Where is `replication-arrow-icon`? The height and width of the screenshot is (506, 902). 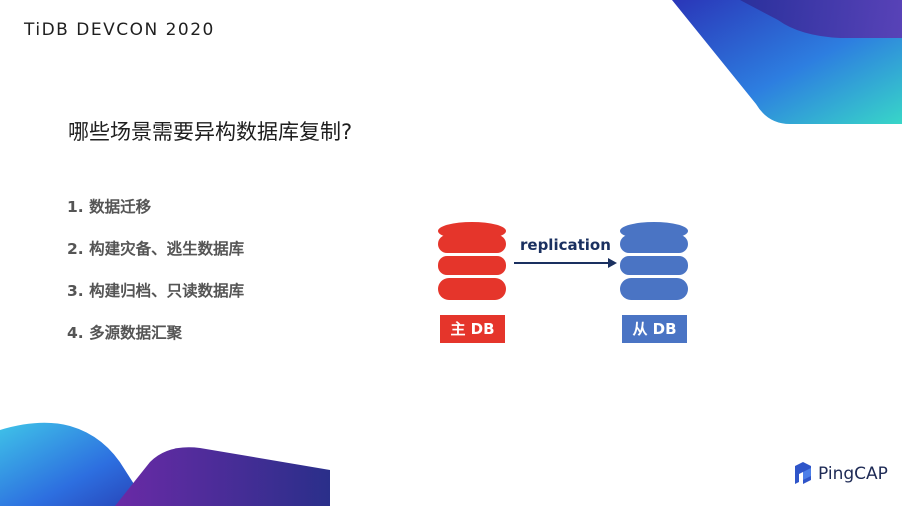 replication-arrow-icon is located at coordinates (565, 263).